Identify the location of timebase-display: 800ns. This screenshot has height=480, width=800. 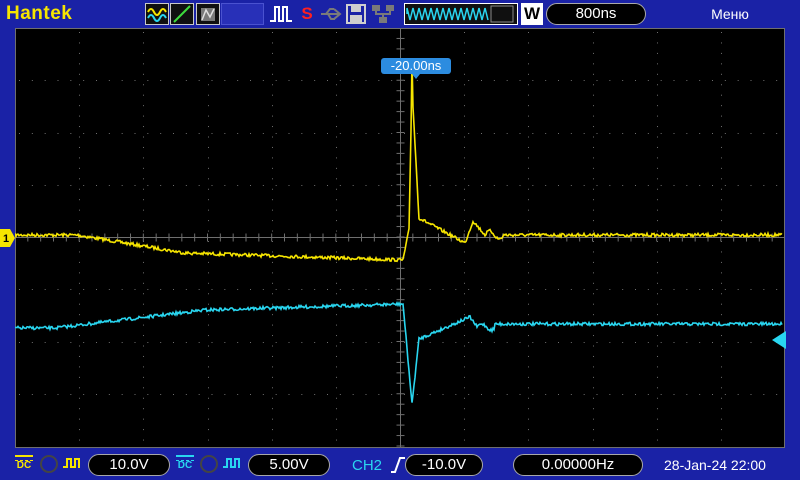
(596, 14).